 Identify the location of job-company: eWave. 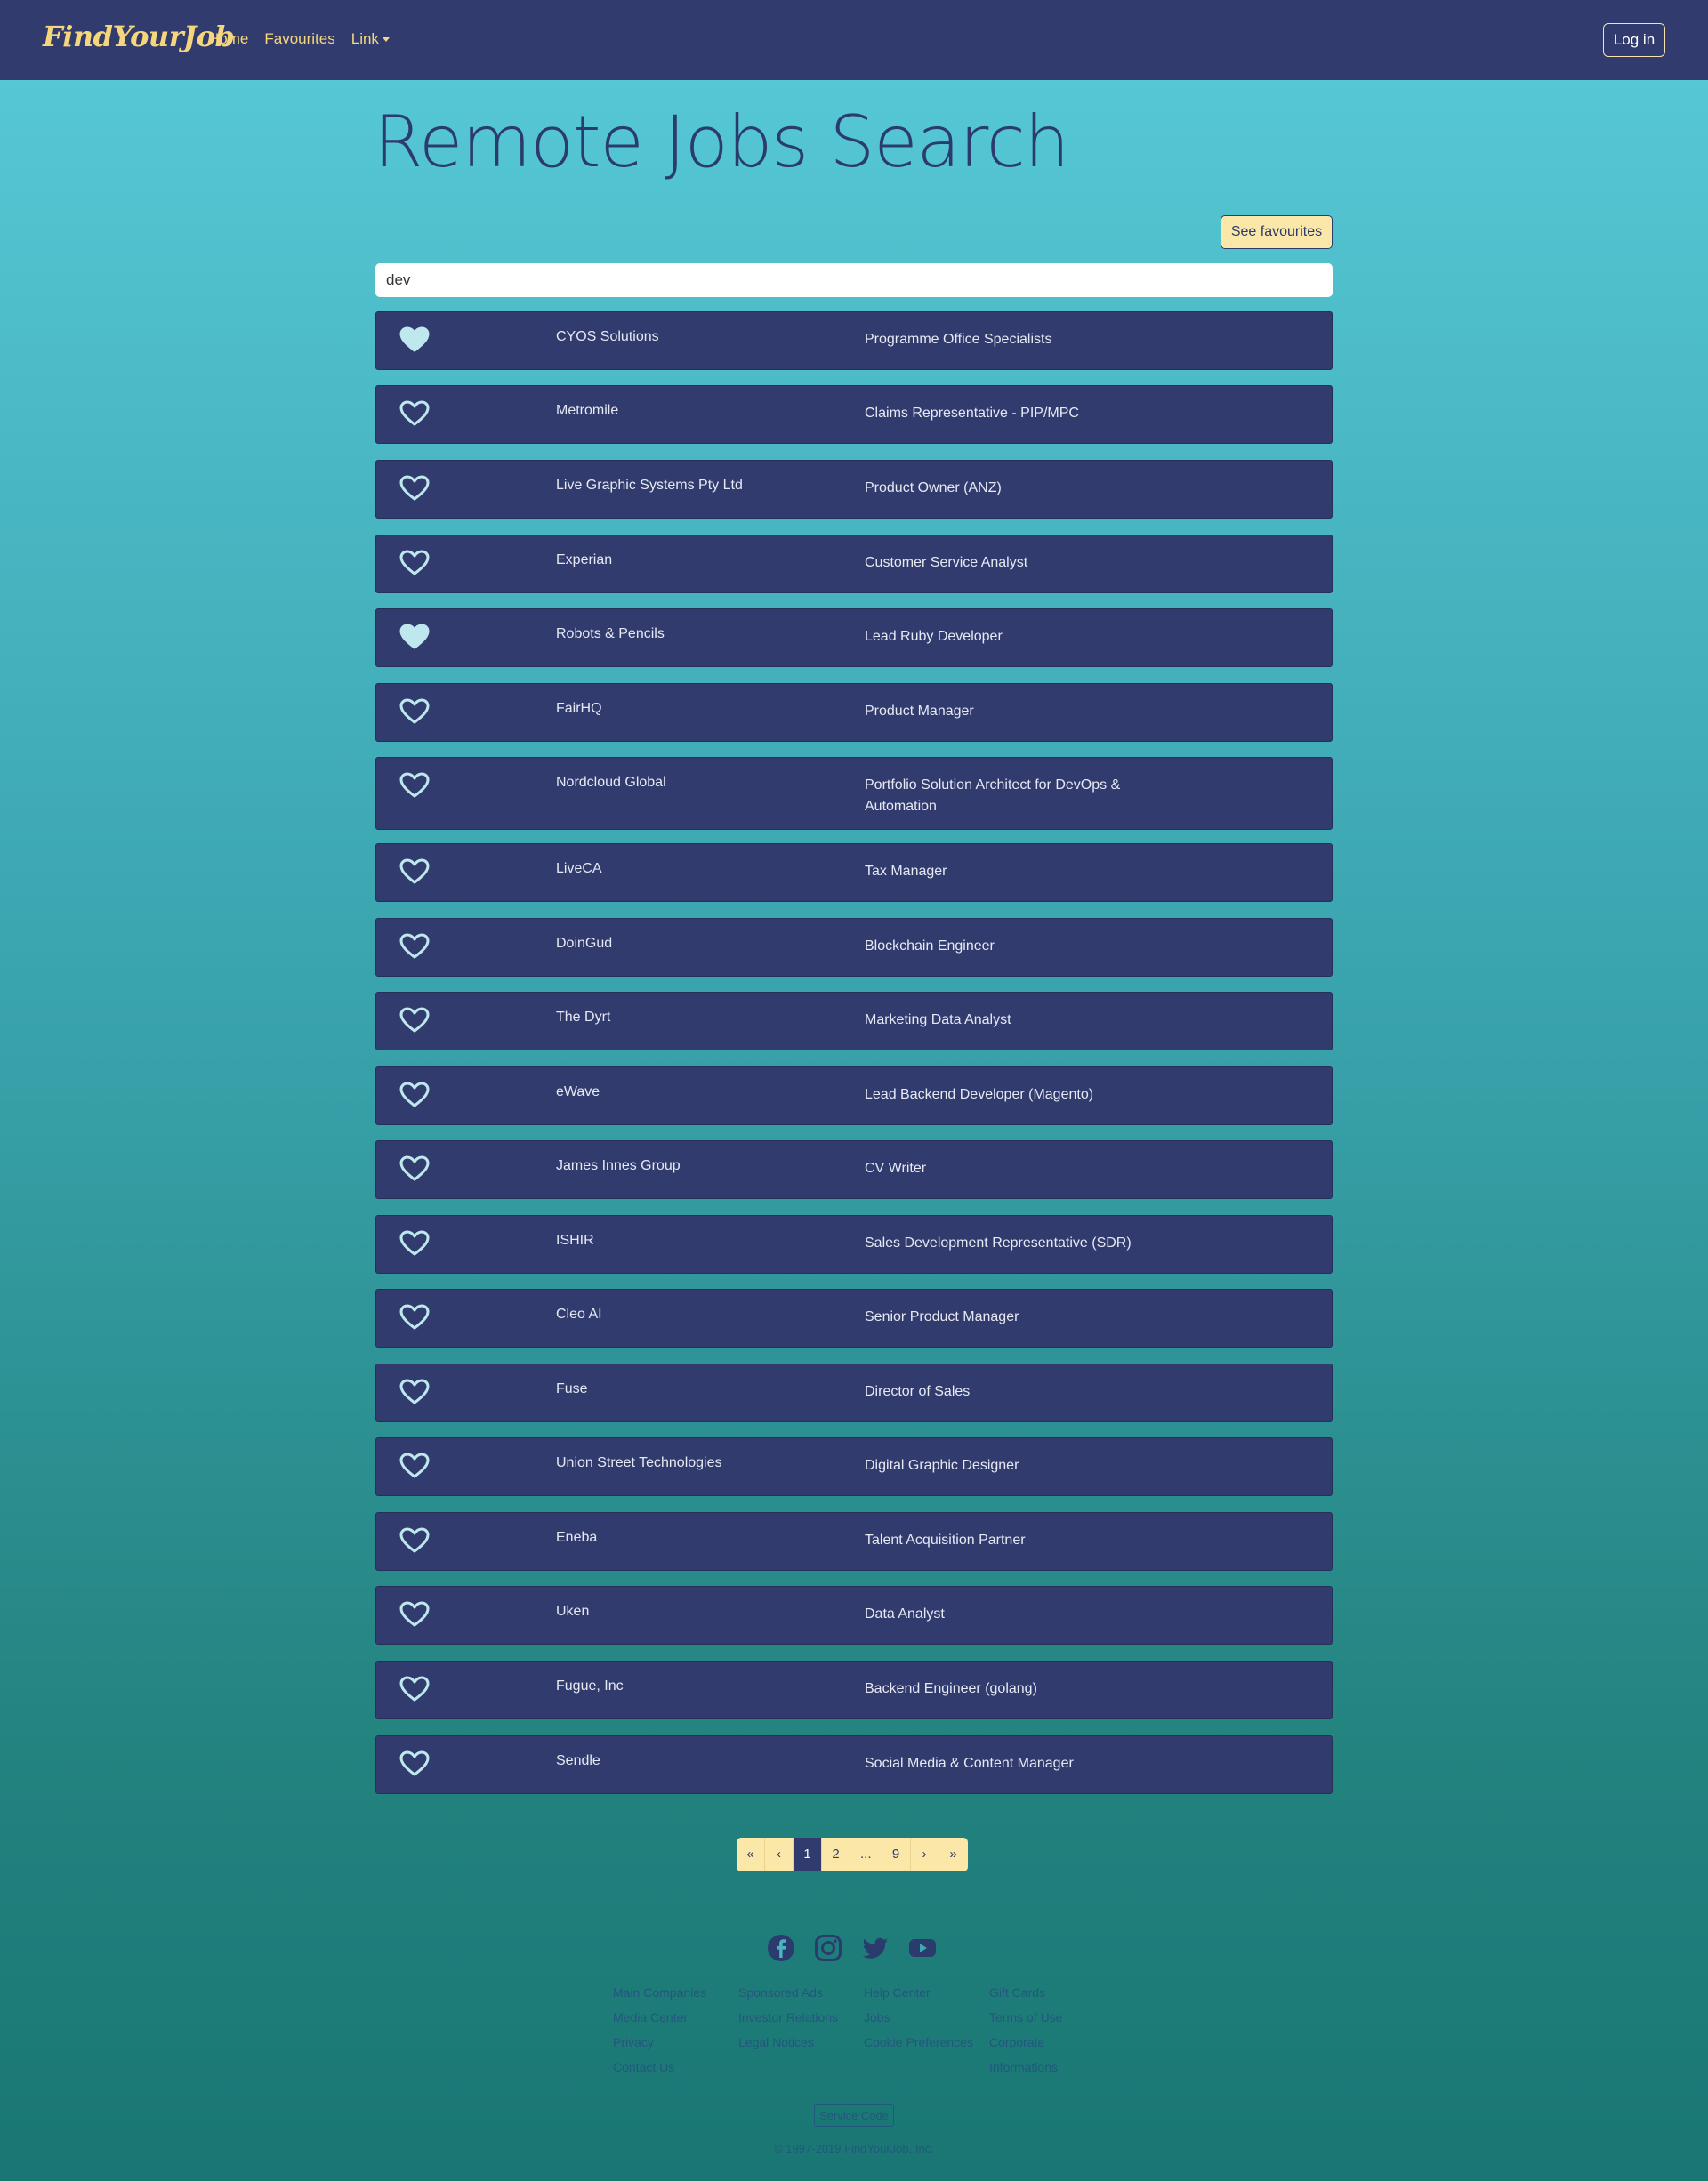
(578, 1091).